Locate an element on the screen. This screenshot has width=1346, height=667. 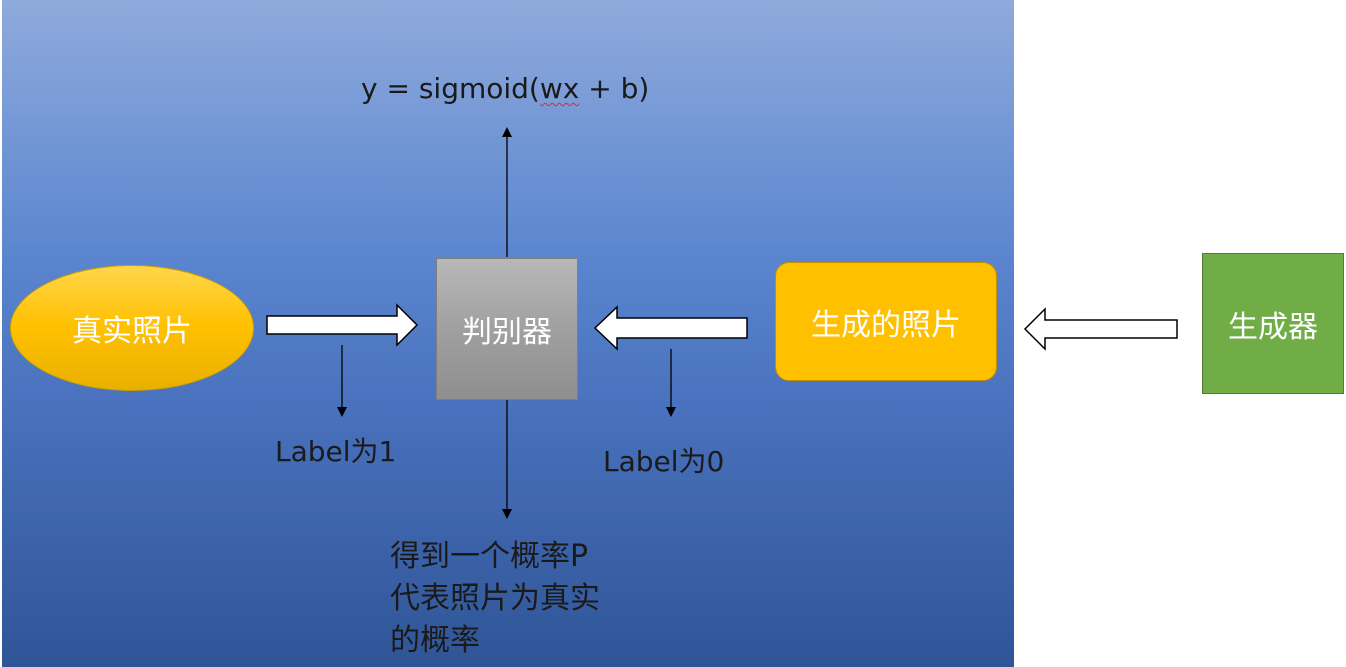
formula-underlined-term: wx is located at coordinates (559, 88).